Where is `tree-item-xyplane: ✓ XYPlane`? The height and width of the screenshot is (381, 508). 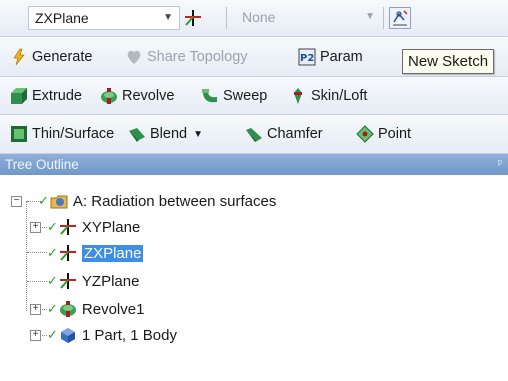
tree-item-xyplane: ✓ XYPlane is located at coordinates (93, 227).